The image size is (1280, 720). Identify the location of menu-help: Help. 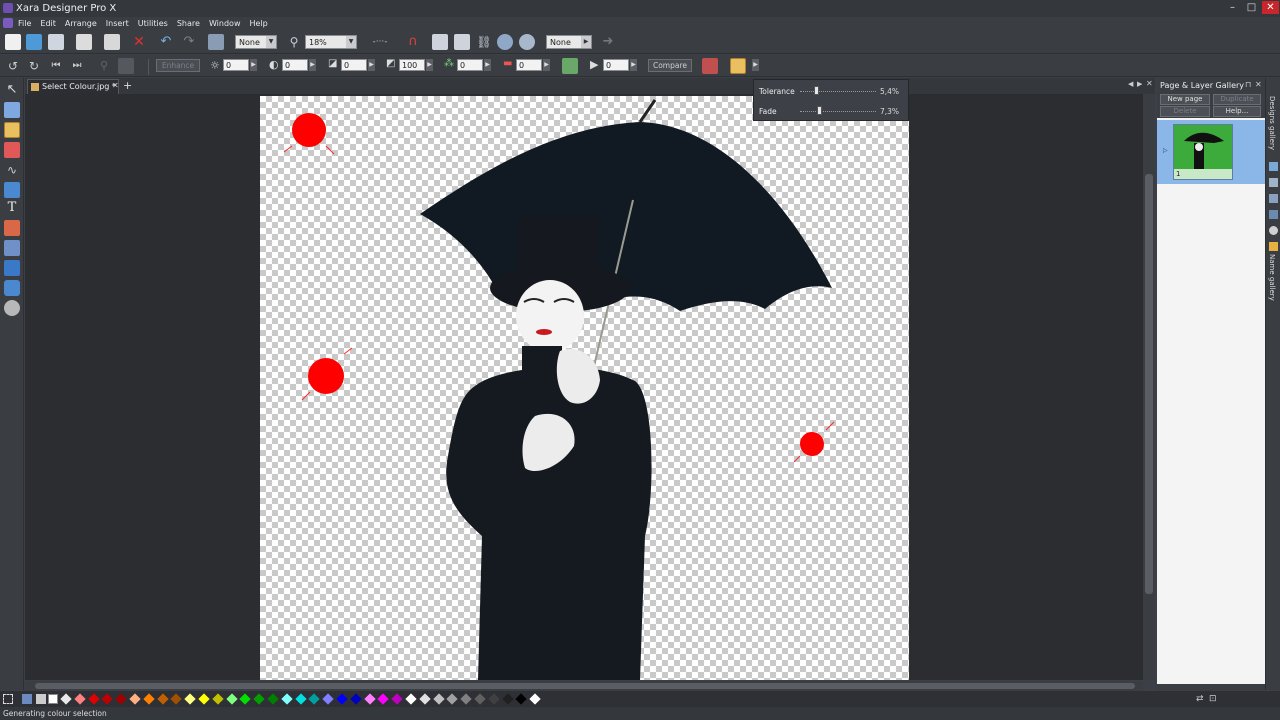
(258, 23).